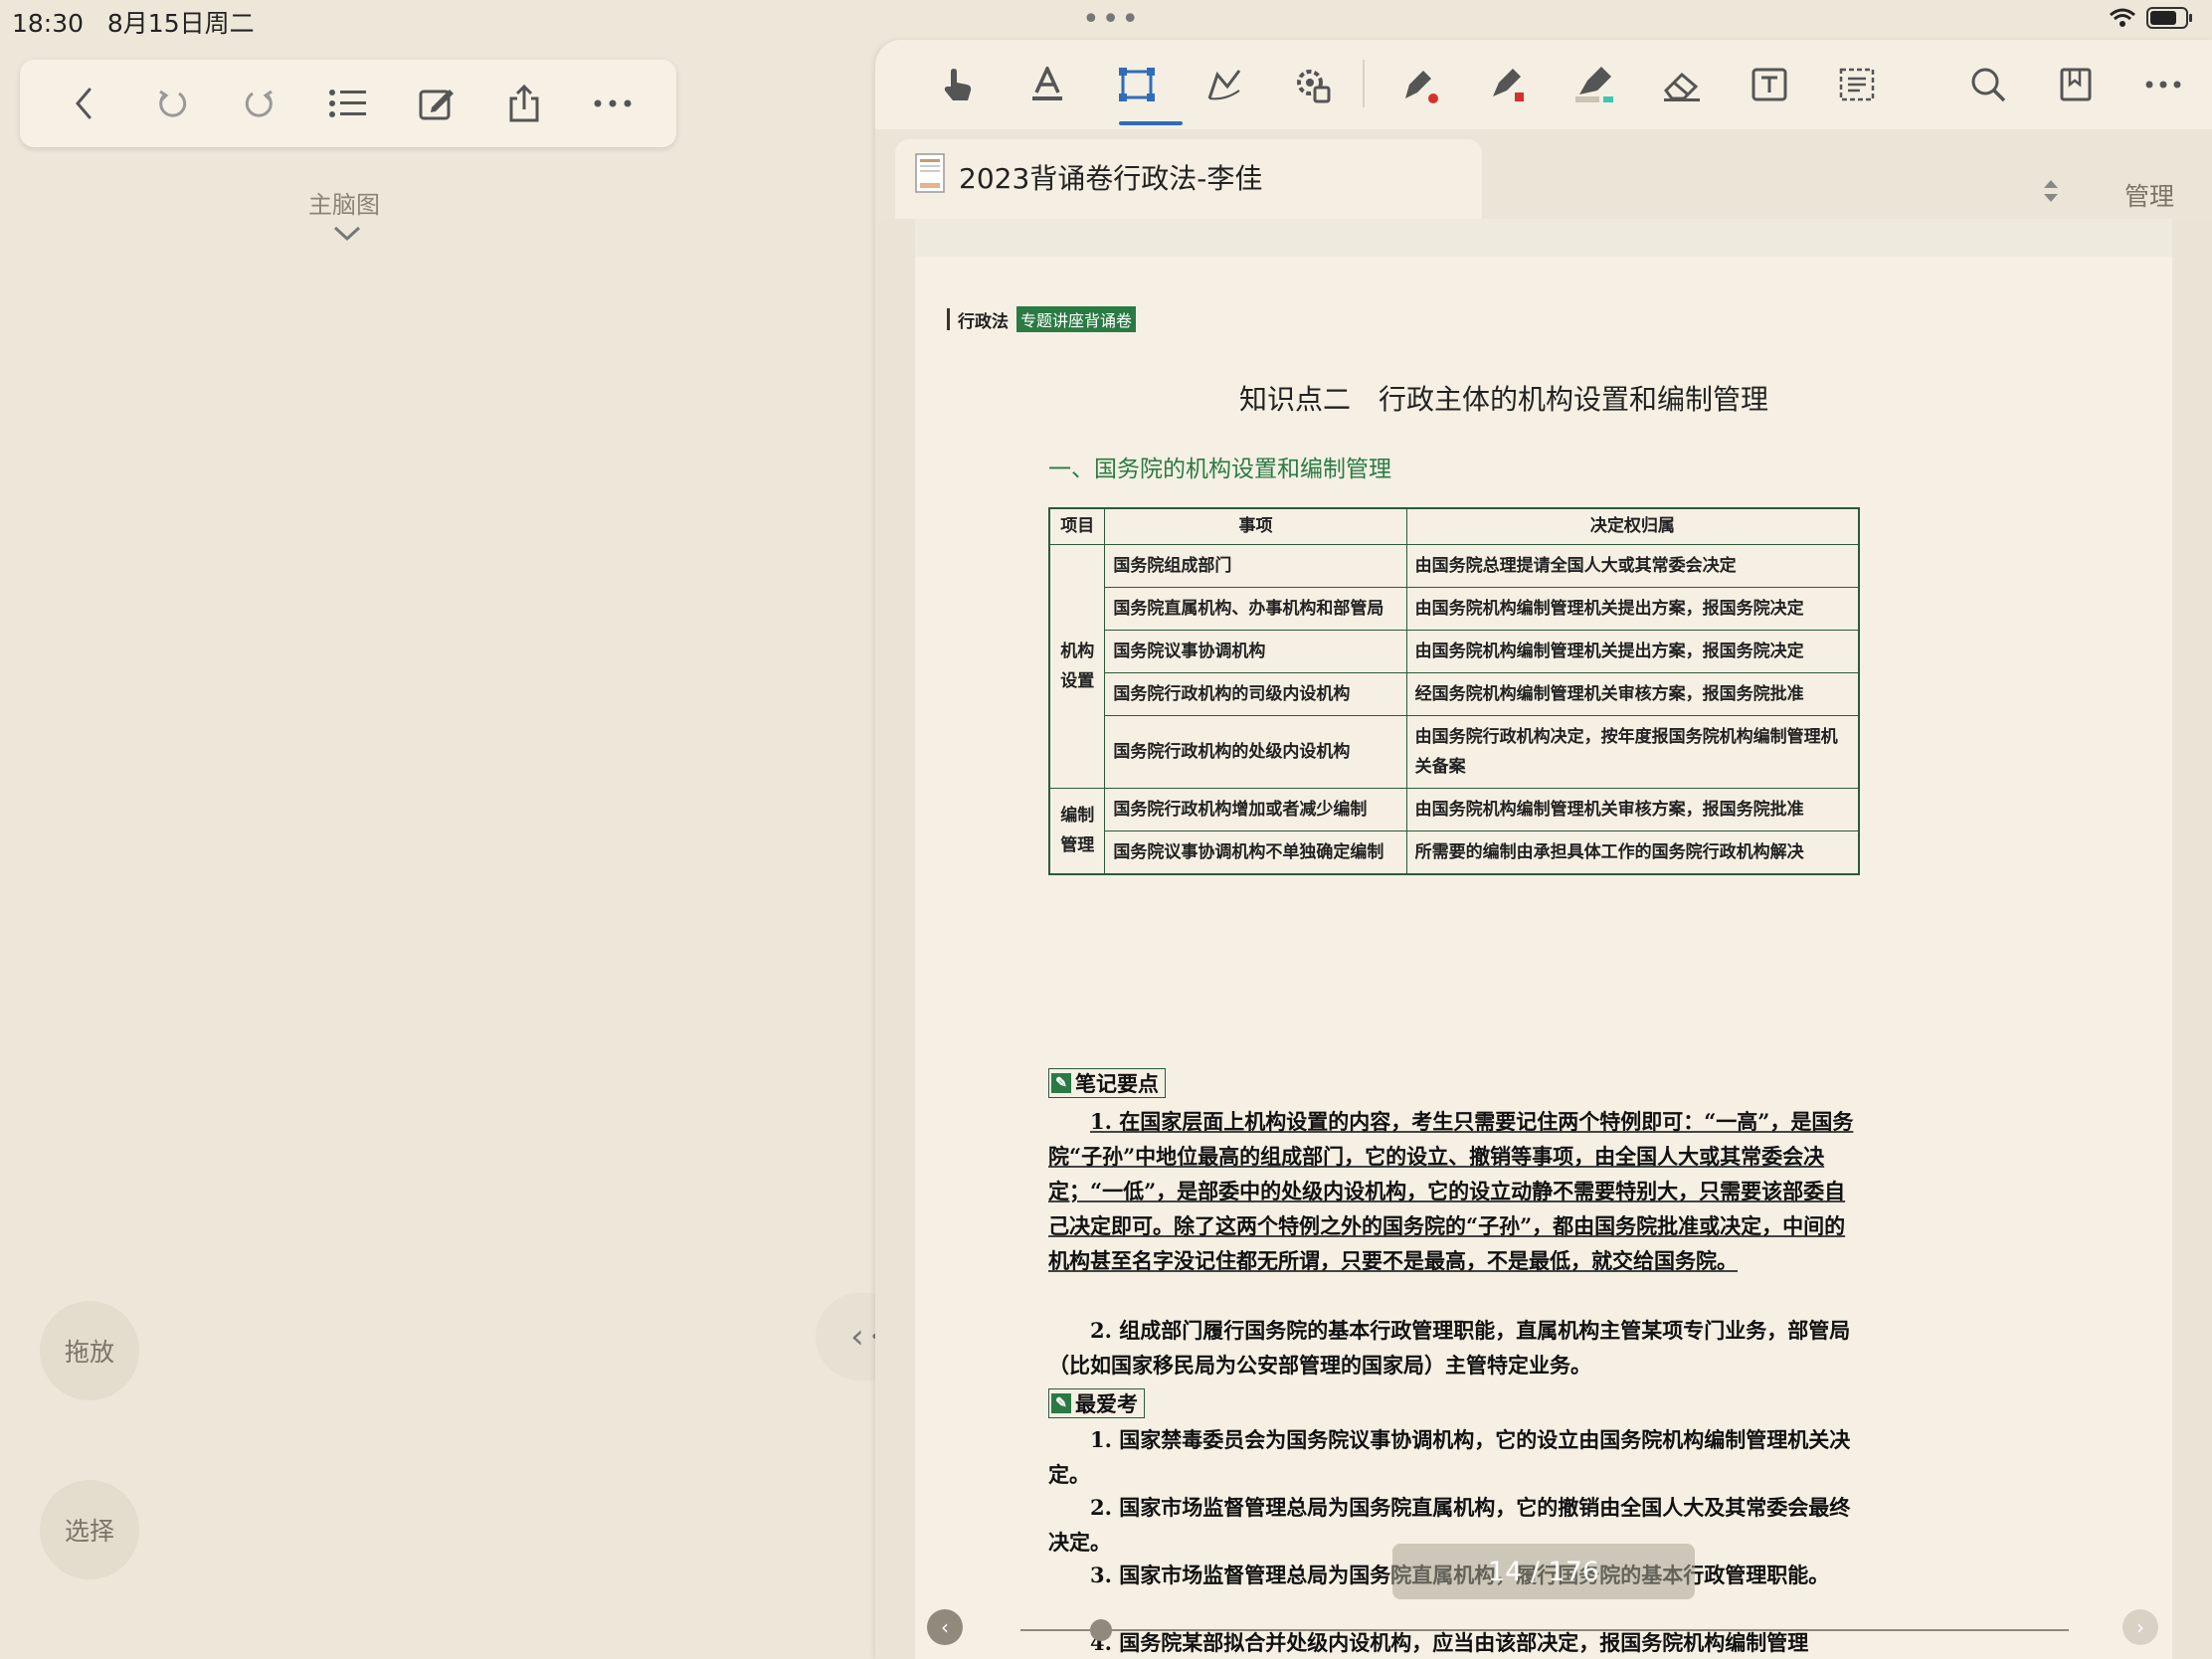 The image size is (2212, 1659). I want to click on undo-icon, so click(172, 103).